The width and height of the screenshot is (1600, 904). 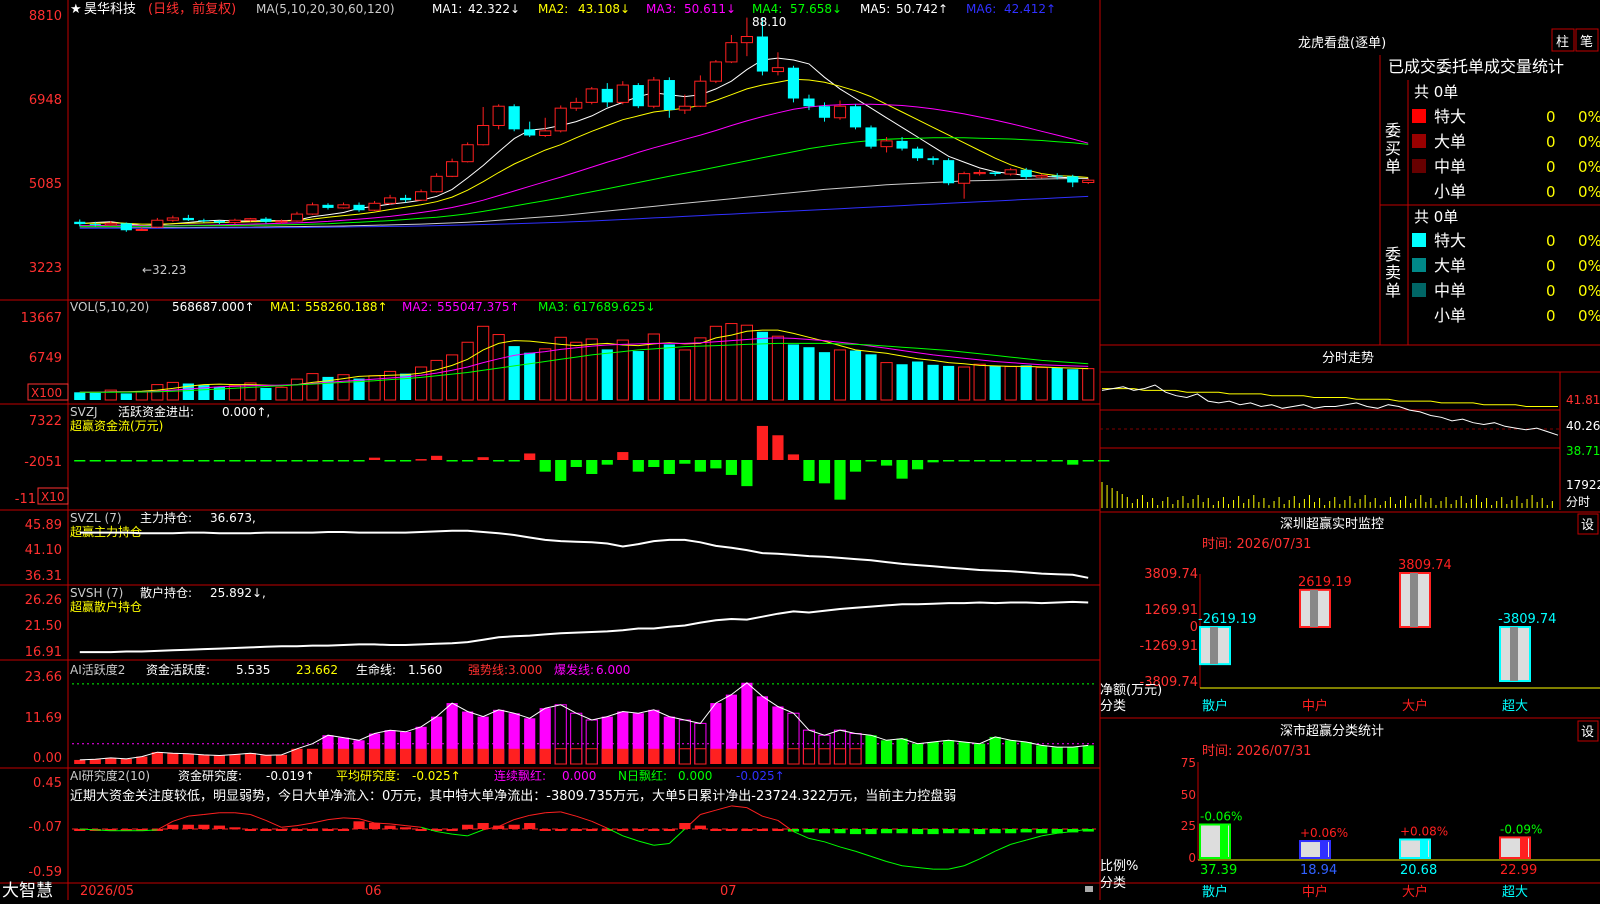 I want to click on sz-monitor-plot: -2619.19 散户 2619.19 中户 3809.74 大户 -3809.74 超大, so click(x=1399, y=636).